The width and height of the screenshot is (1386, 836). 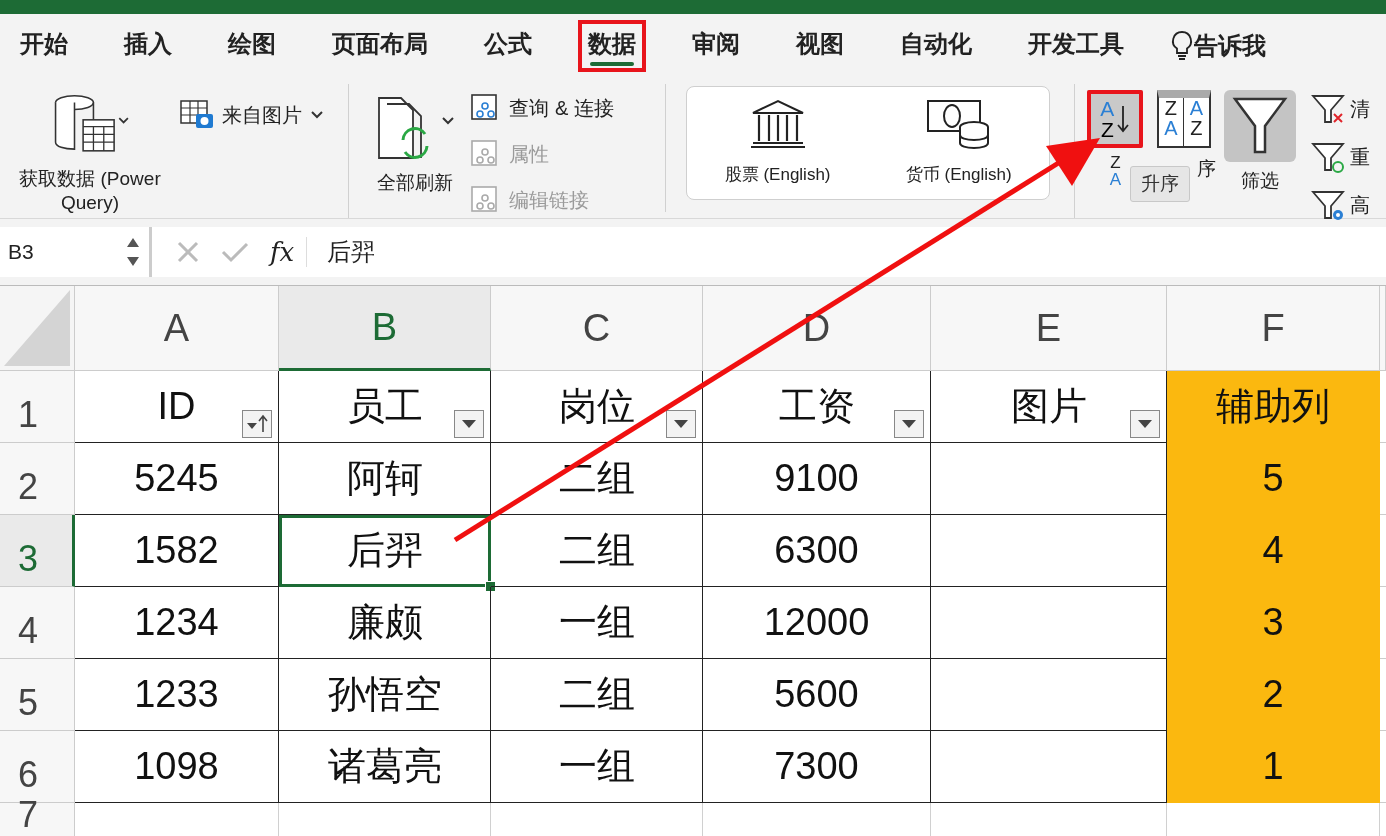 I want to click on column-header: F, so click(x=1273, y=328).